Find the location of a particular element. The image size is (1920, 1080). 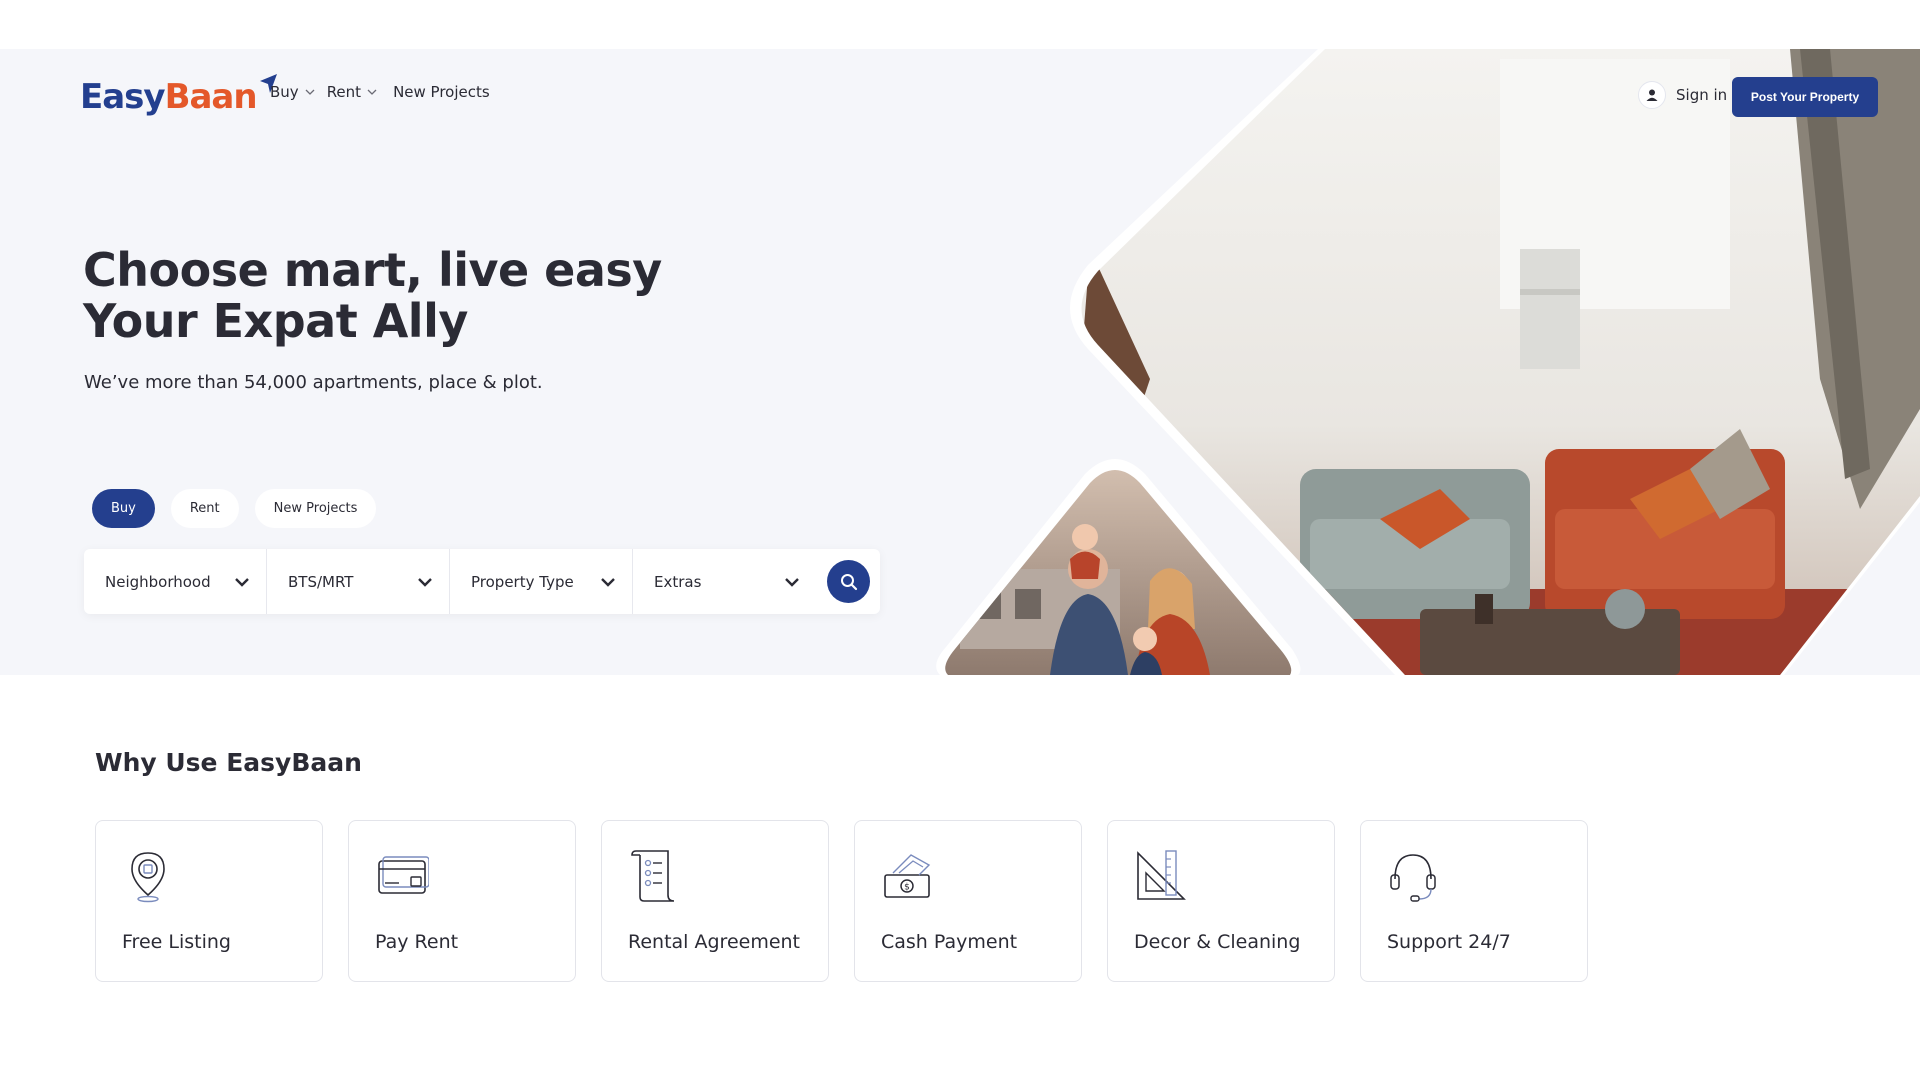

nav-item-label: Rent is located at coordinates (344, 92).